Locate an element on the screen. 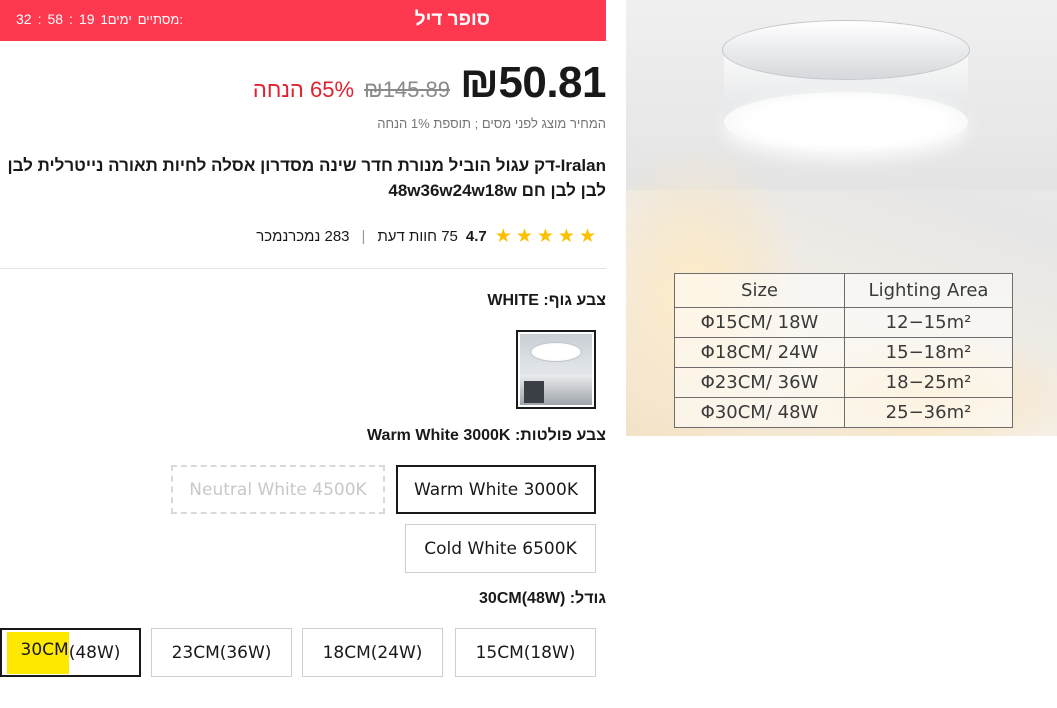  price-row: ₪50.81 ₪145.89 65% הנחה is located at coordinates (429, 83).